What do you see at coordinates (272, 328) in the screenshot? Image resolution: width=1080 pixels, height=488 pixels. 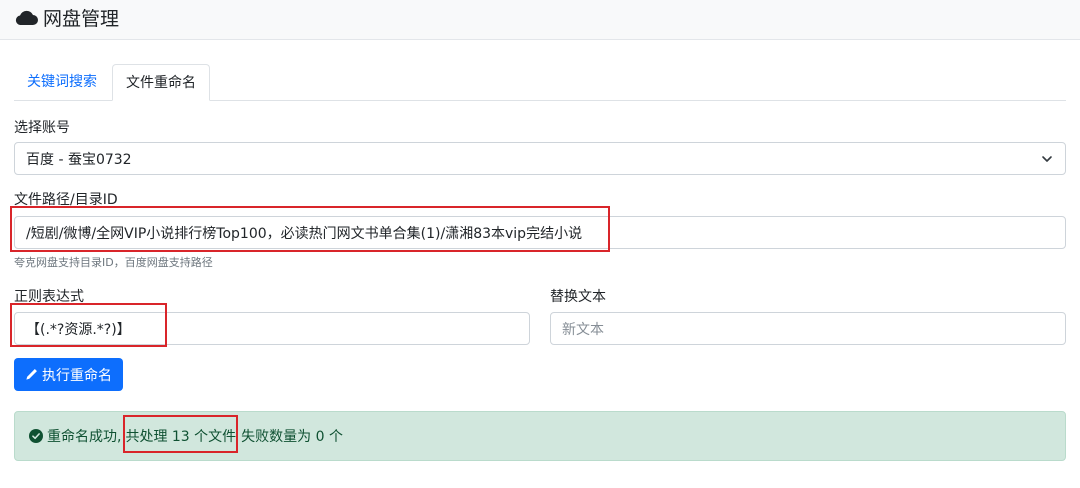 I see `regex-input: 【(.*?资源.*?)】` at bounding box center [272, 328].